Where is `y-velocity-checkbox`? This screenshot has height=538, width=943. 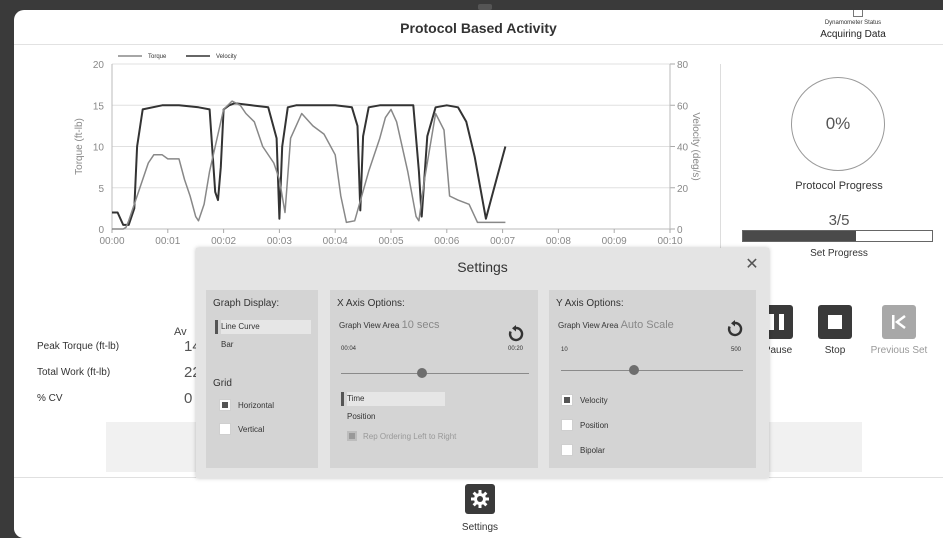 y-velocity-checkbox is located at coordinates (567, 400).